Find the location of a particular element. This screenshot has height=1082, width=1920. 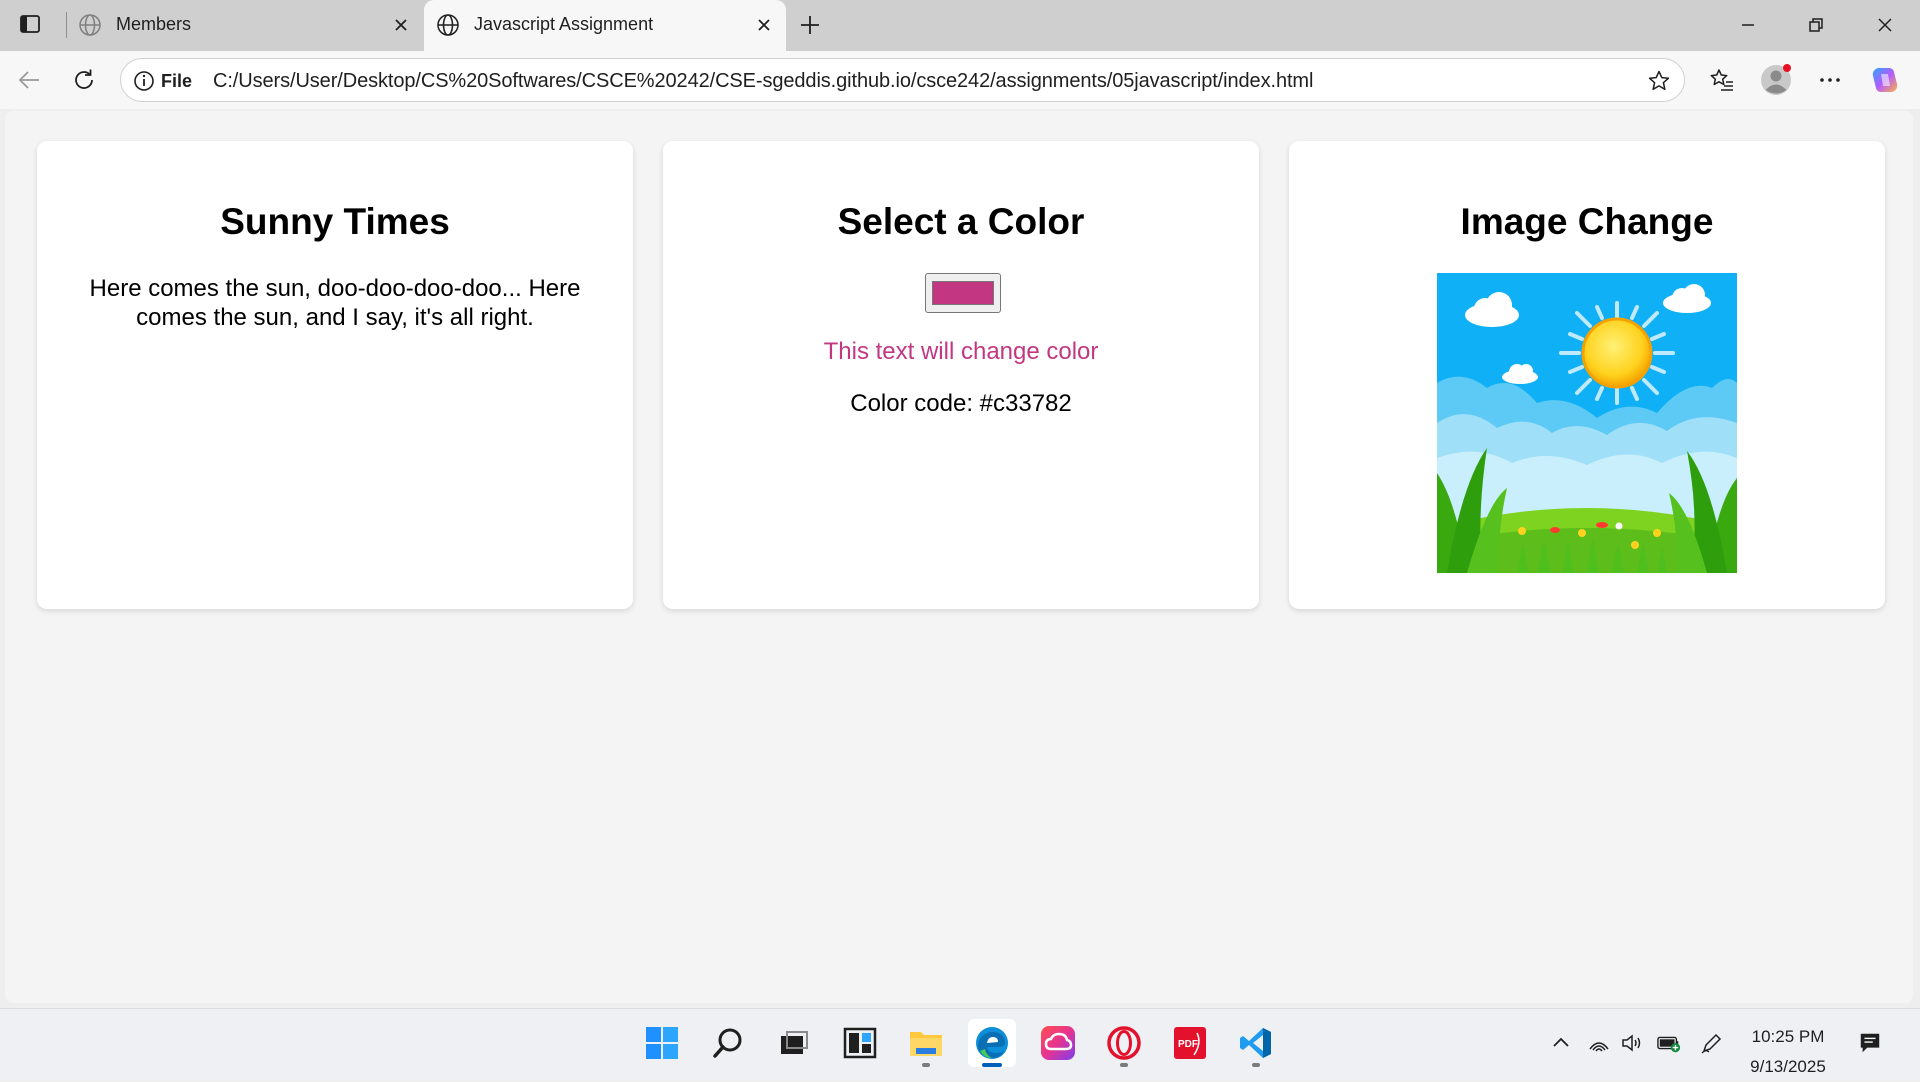

show-hidden-icons-button is located at coordinates (1561, 1043).